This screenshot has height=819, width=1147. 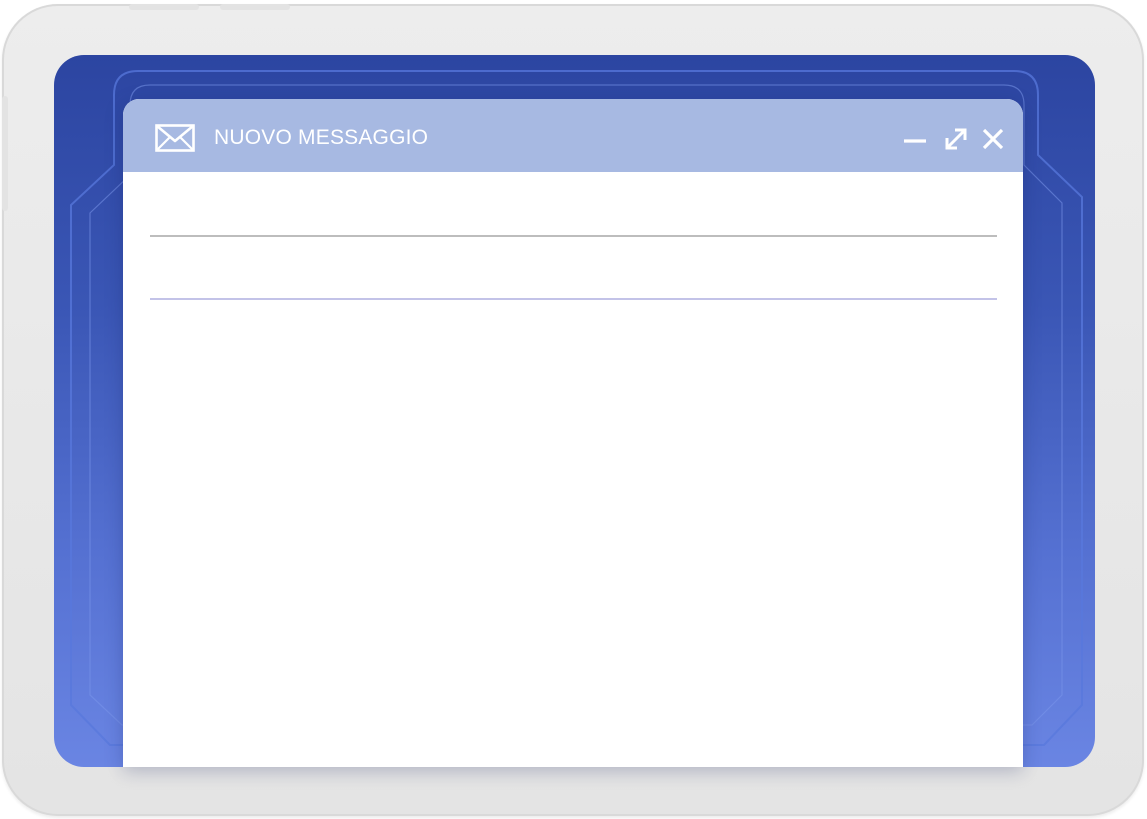 I want to click on close-icon, so click(x=993, y=139).